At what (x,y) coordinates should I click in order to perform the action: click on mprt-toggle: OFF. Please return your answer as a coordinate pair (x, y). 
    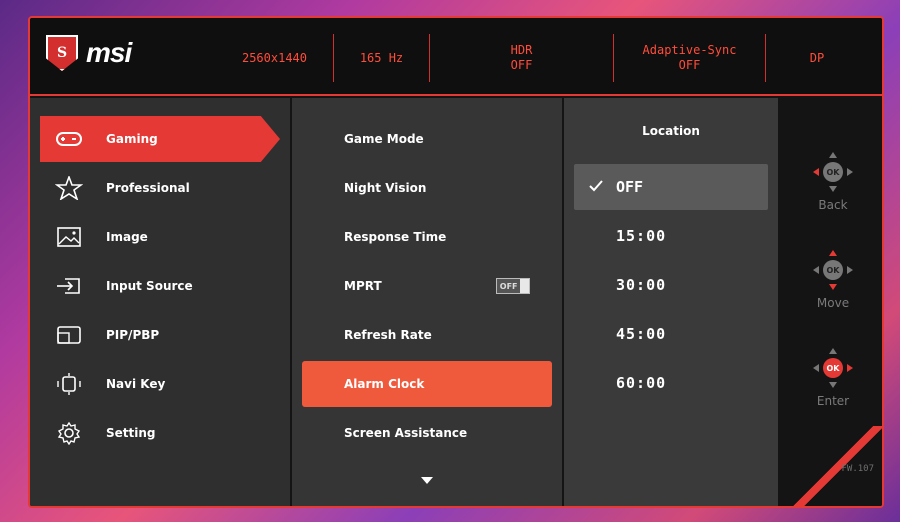
    Looking at the image, I should click on (513, 286).